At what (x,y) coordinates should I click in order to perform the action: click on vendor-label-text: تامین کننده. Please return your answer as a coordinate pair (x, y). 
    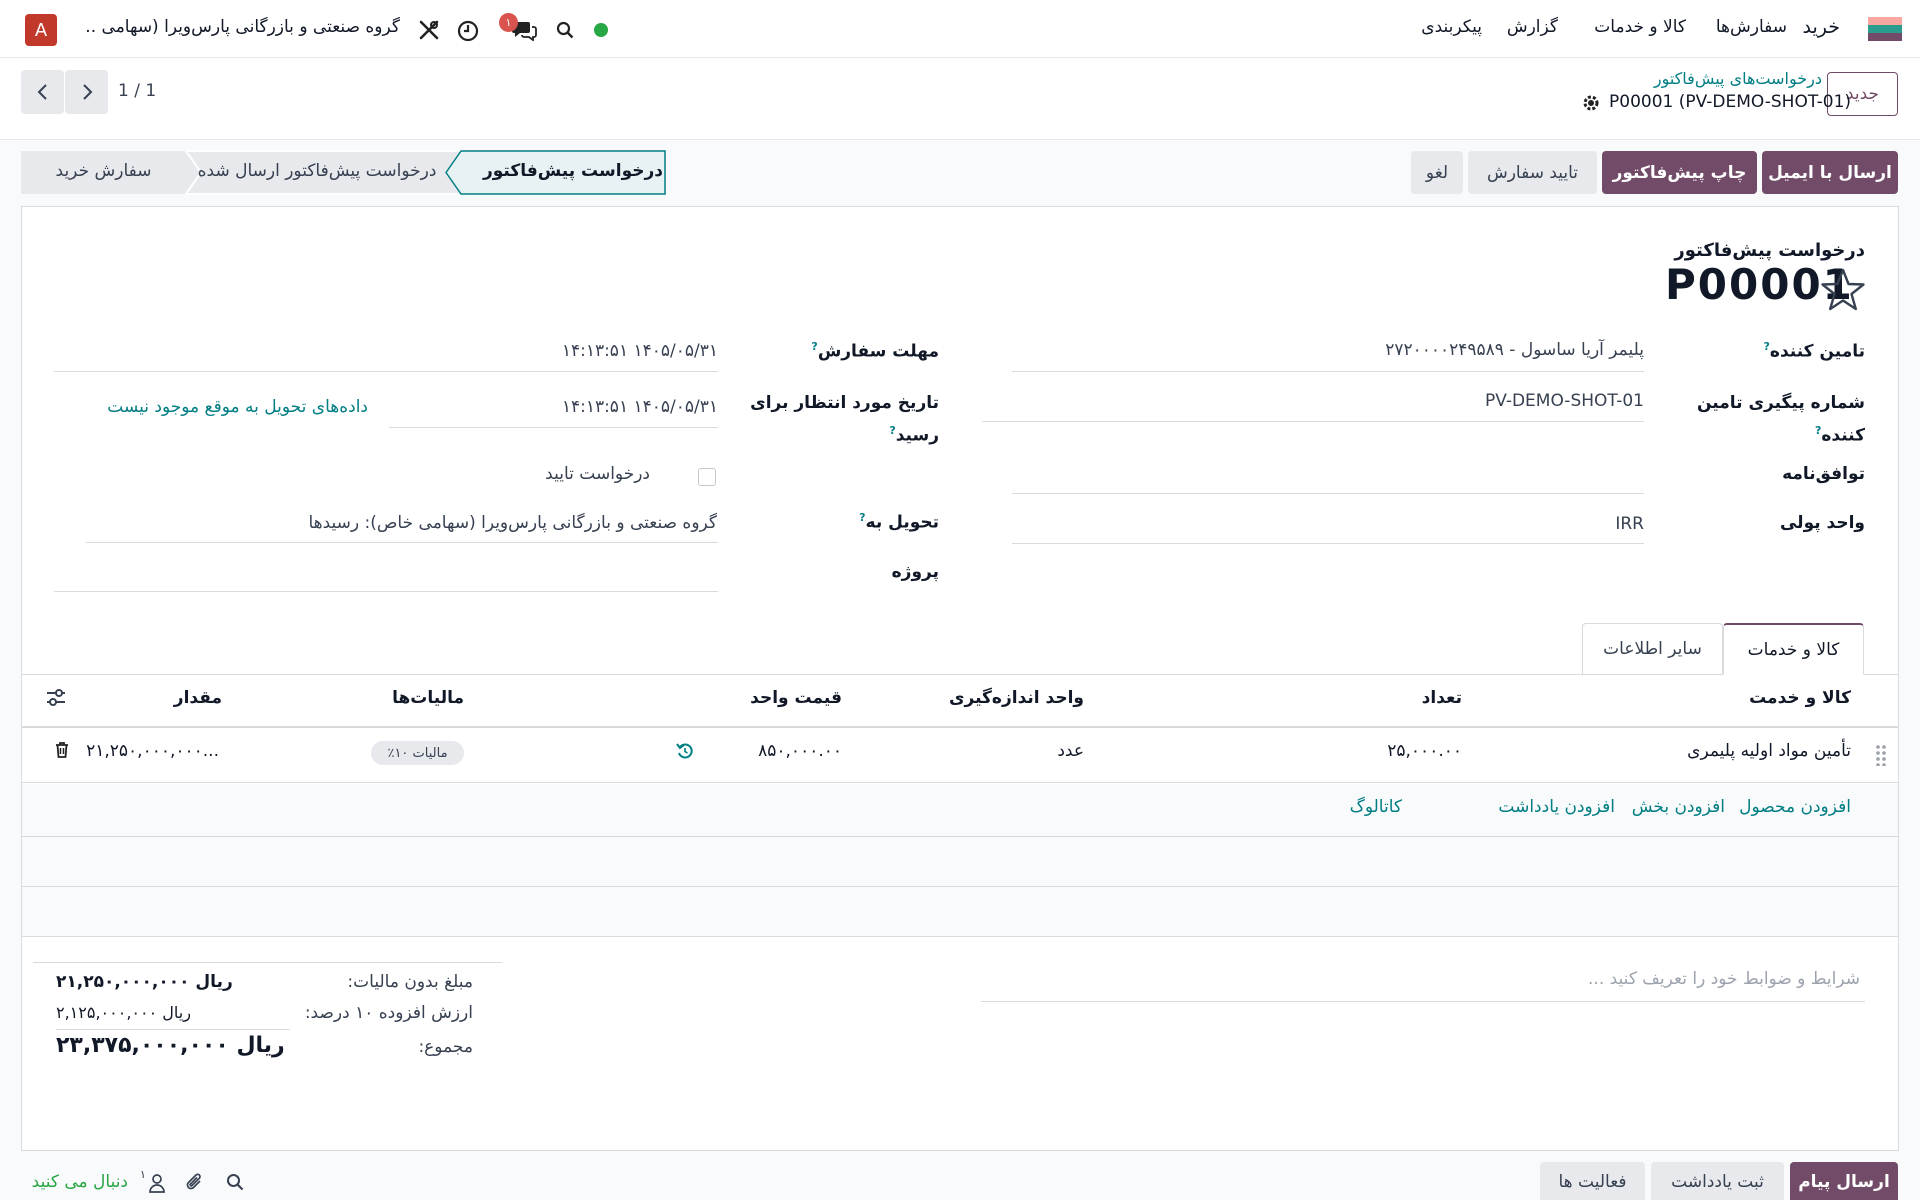
    Looking at the image, I should click on (1817, 351).